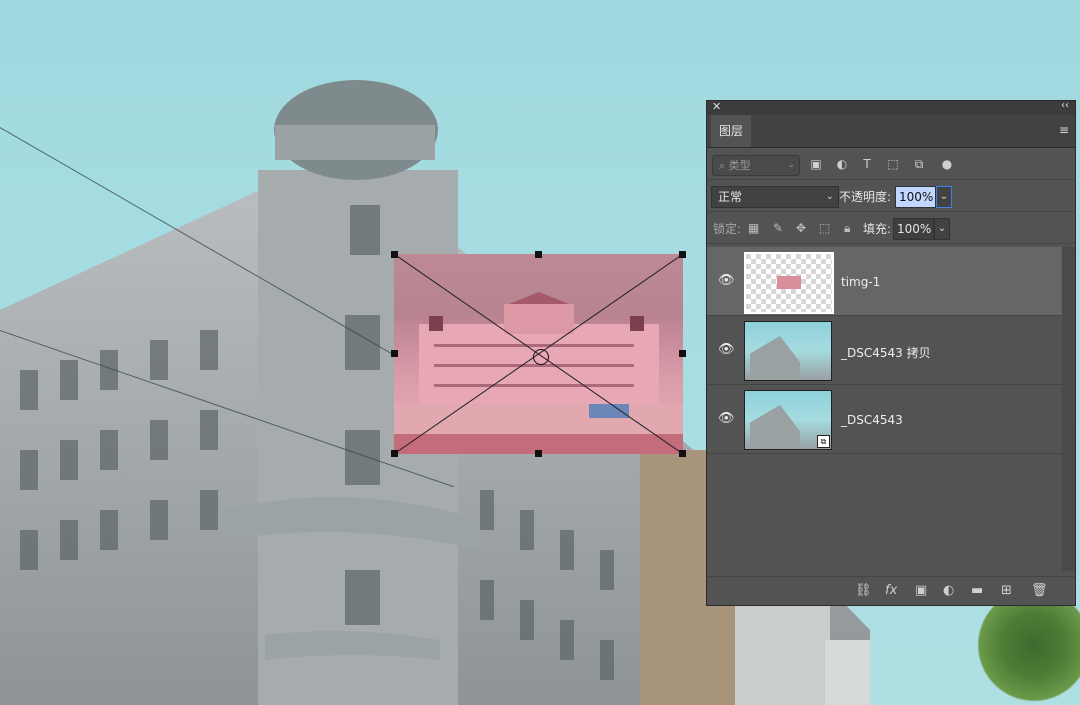  What do you see at coordinates (753, 228) in the screenshot?
I see `lock-transparent-icon: ▦` at bounding box center [753, 228].